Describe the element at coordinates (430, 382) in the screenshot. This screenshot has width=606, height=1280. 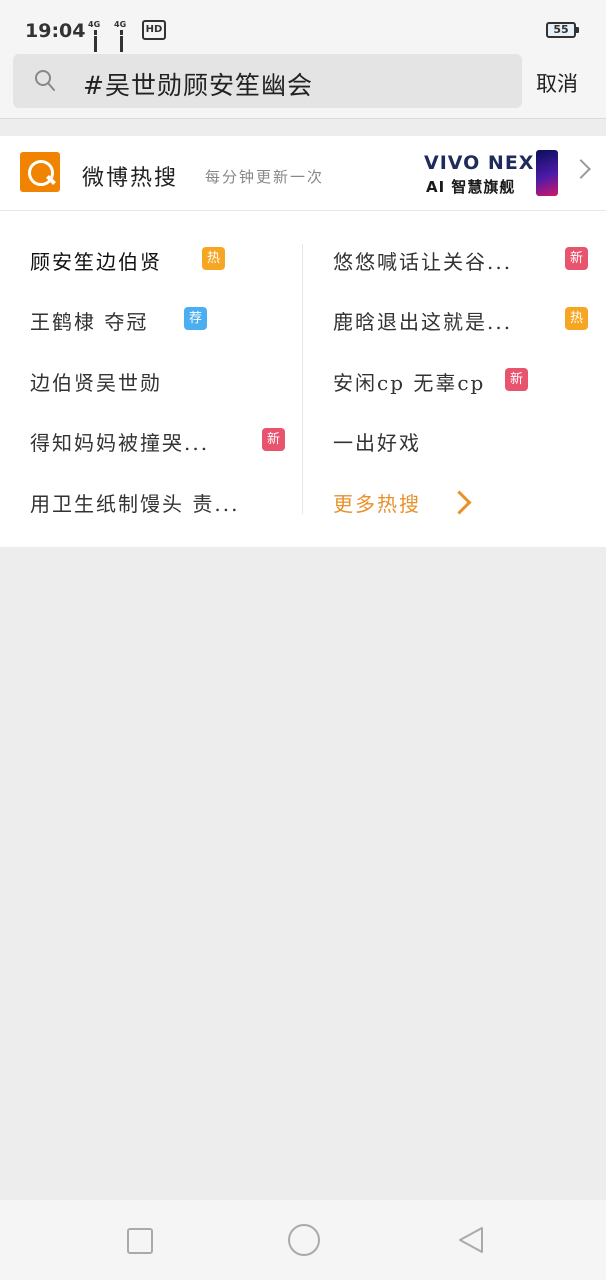
I see `hot-item: 安闲cp 无辜cp 新` at that location.